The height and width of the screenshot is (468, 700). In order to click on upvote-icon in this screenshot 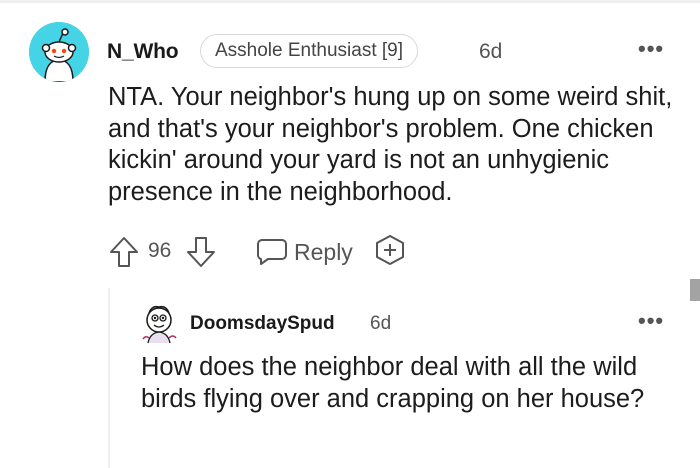, I will do `click(124, 252)`.